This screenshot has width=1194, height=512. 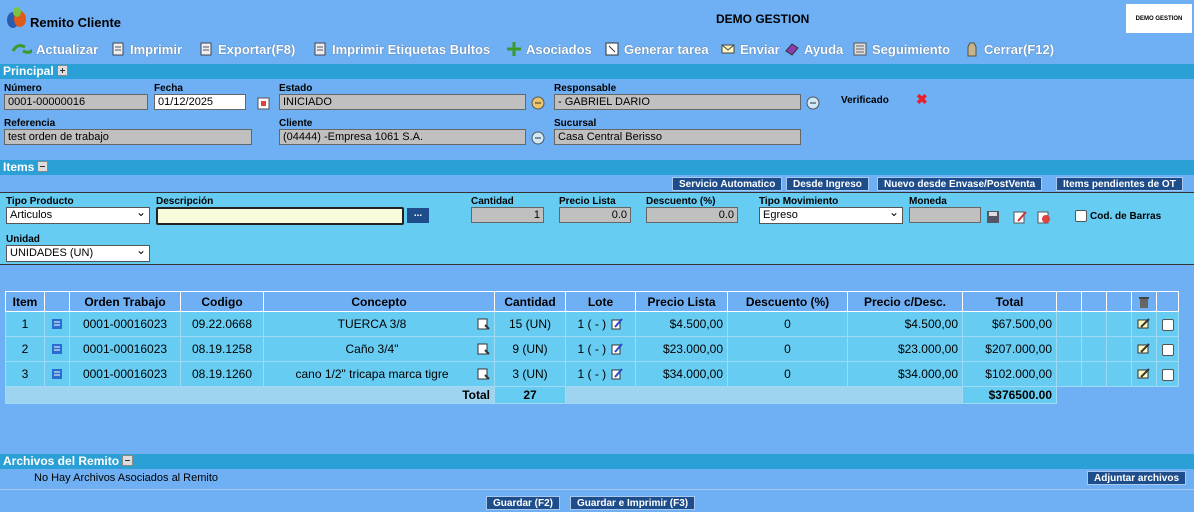 I want to click on refresh-button: Actualizar, so click(x=52, y=49).